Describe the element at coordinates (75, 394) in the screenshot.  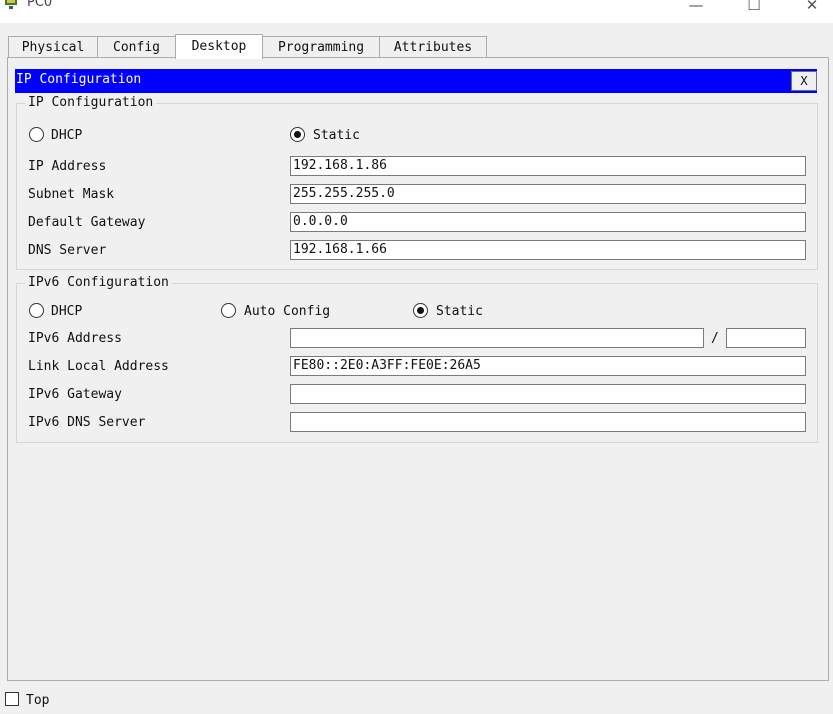
I see `ipv6-gateway-label: IPv6 Gateway` at that location.